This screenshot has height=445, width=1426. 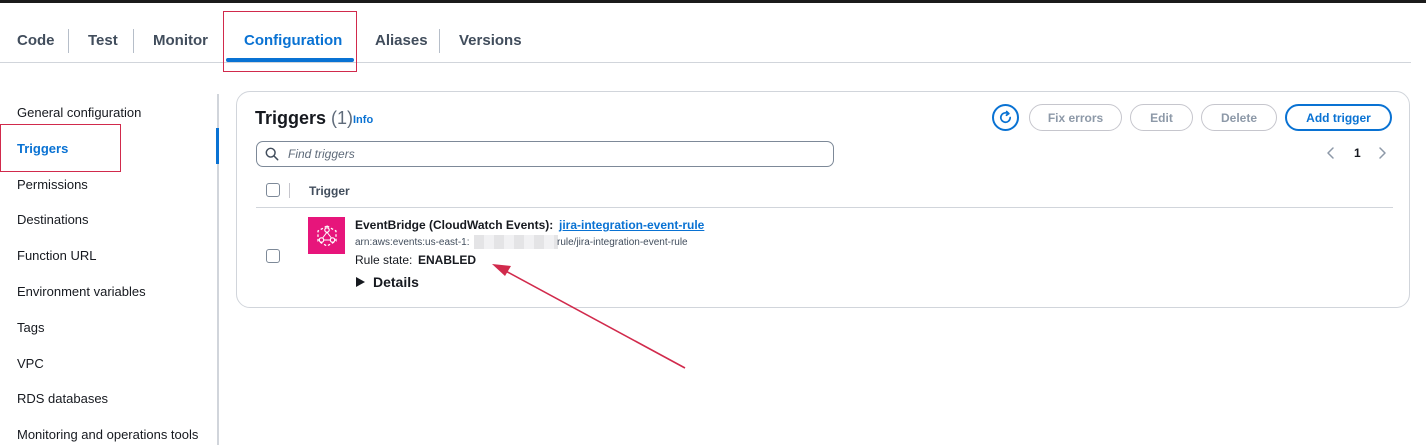 What do you see at coordinates (490, 41) in the screenshot?
I see `tab-versions: Versions` at bounding box center [490, 41].